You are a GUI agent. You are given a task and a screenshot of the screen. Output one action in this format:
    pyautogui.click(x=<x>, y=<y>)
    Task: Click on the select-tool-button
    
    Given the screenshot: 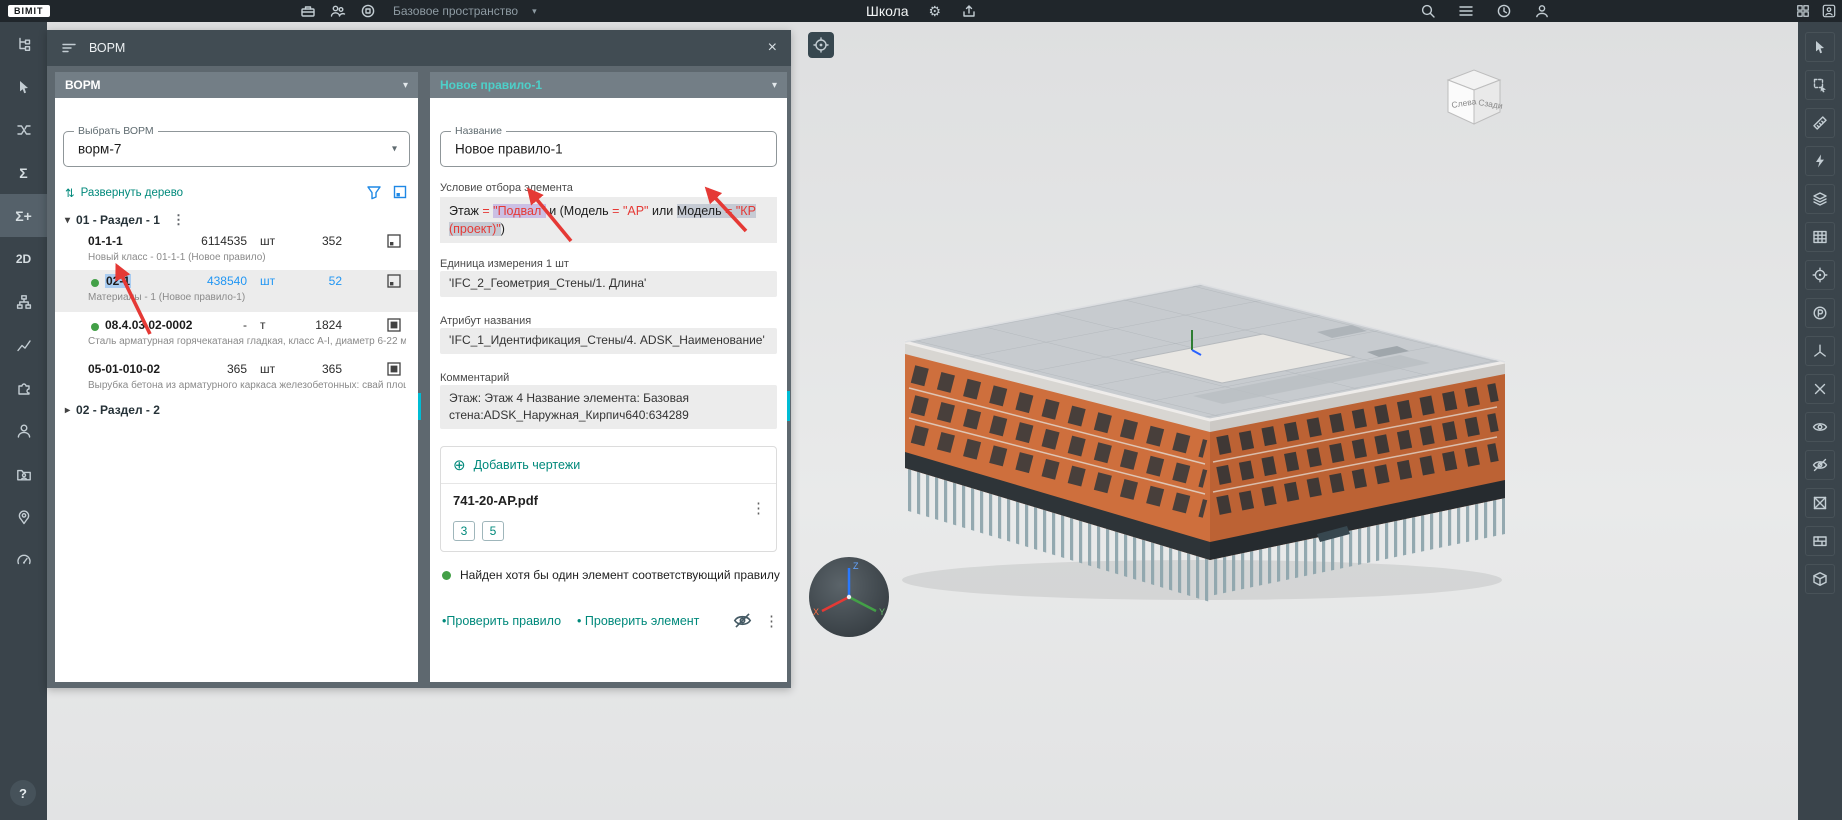 What is the action you would take?
    pyautogui.click(x=1820, y=47)
    